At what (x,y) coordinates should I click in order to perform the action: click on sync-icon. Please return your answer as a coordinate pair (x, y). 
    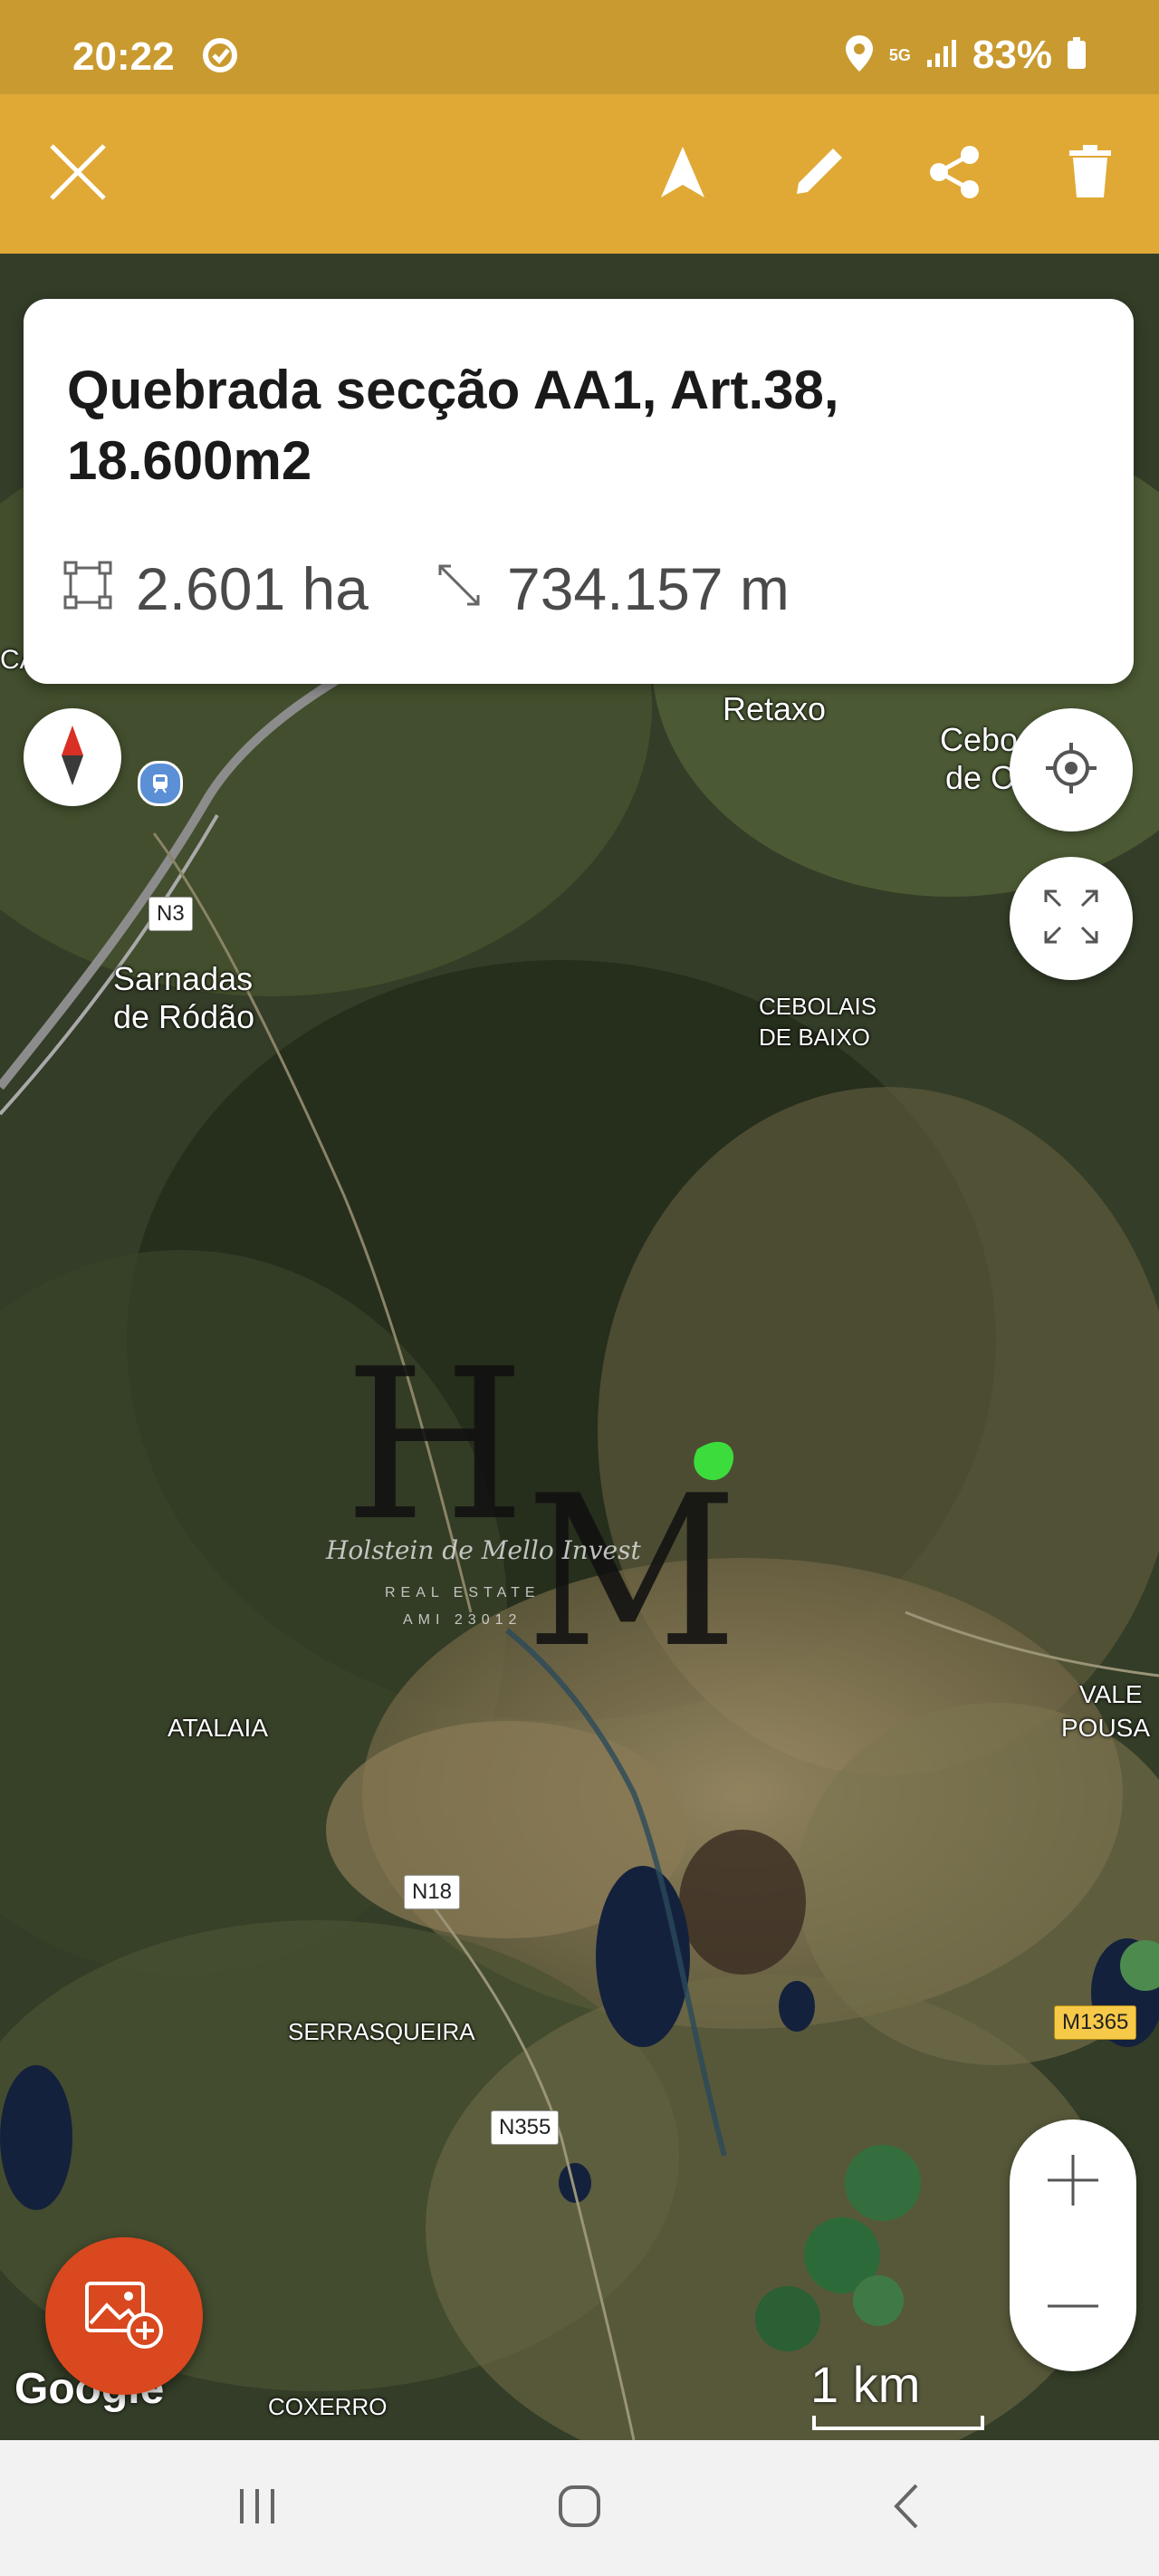
    Looking at the image, I should click on (220, 57).